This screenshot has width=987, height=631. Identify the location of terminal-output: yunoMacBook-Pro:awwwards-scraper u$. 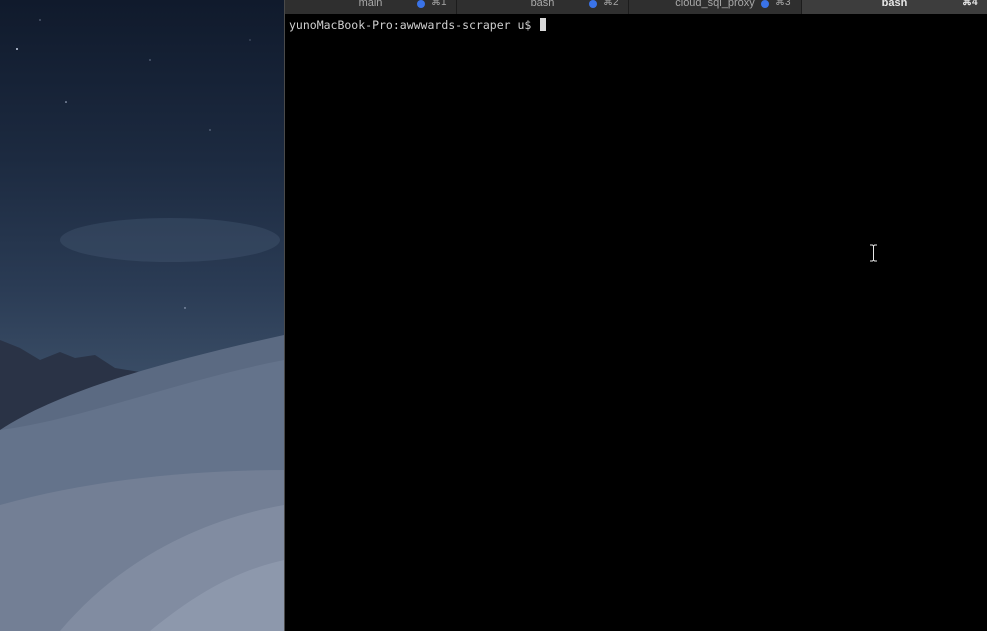
(418, 25).